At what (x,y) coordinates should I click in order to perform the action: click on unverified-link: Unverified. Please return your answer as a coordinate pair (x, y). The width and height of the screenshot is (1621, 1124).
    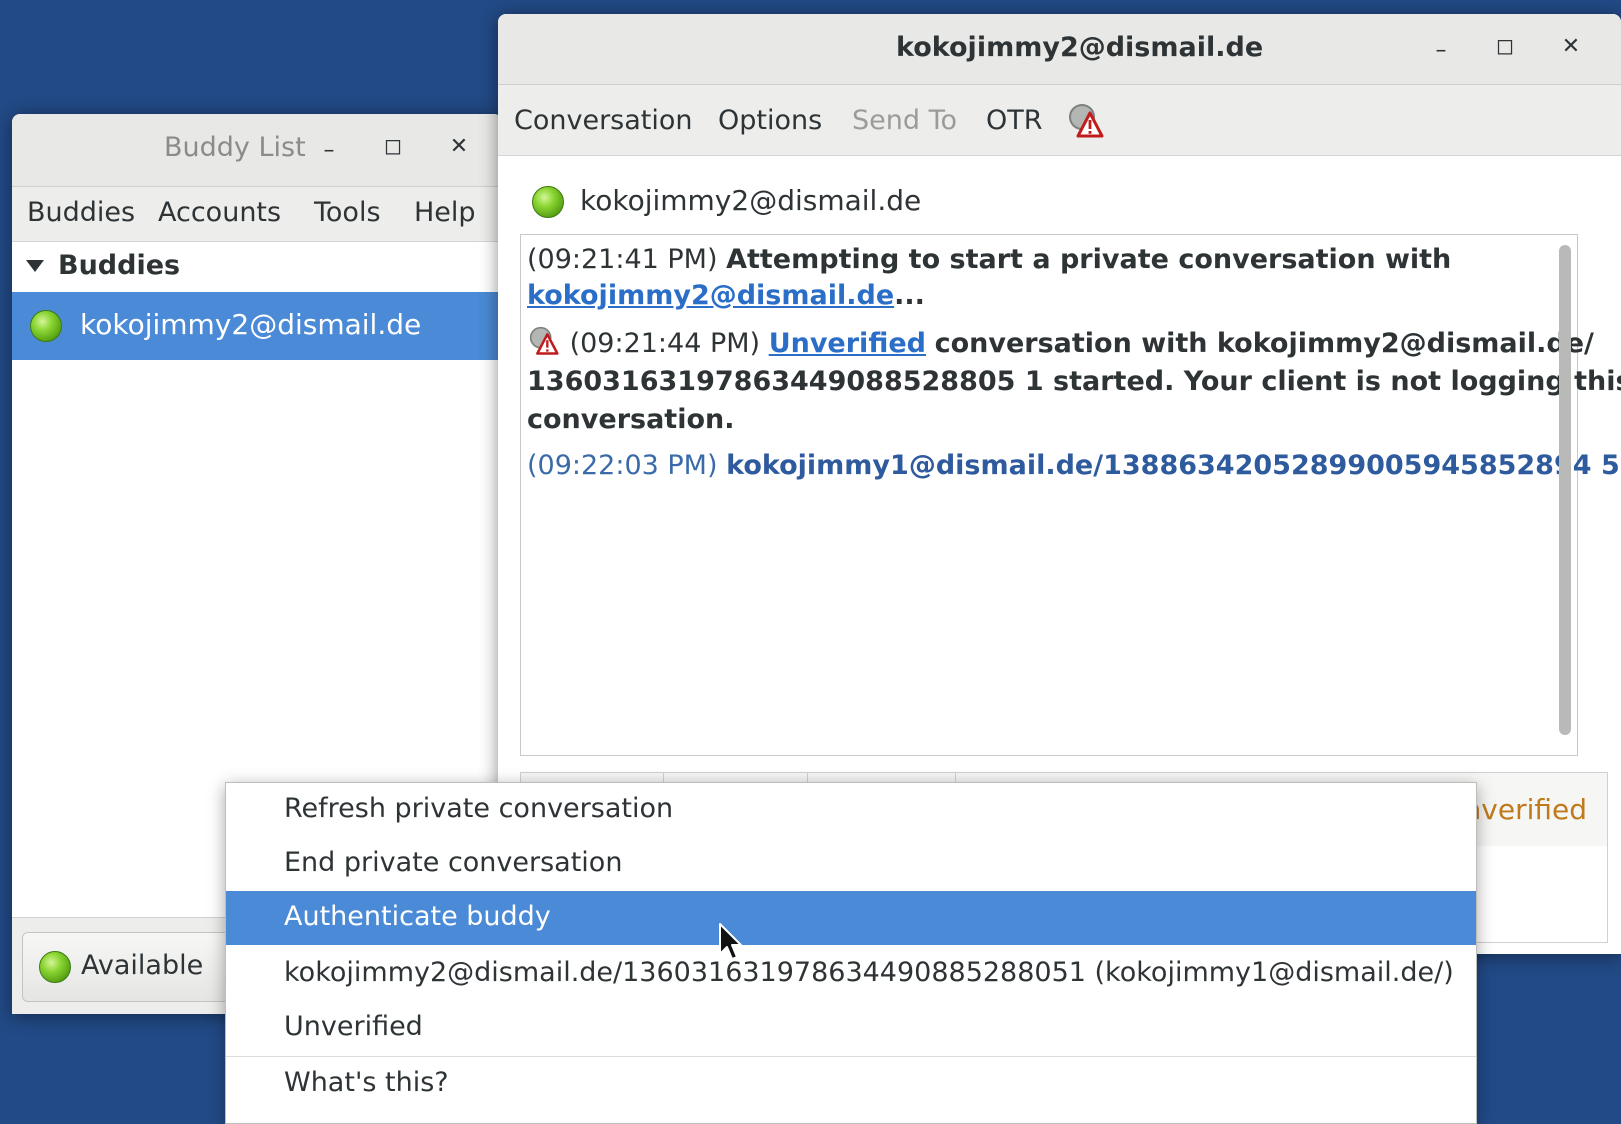
    Looking at the image, I should click on (847, 343).